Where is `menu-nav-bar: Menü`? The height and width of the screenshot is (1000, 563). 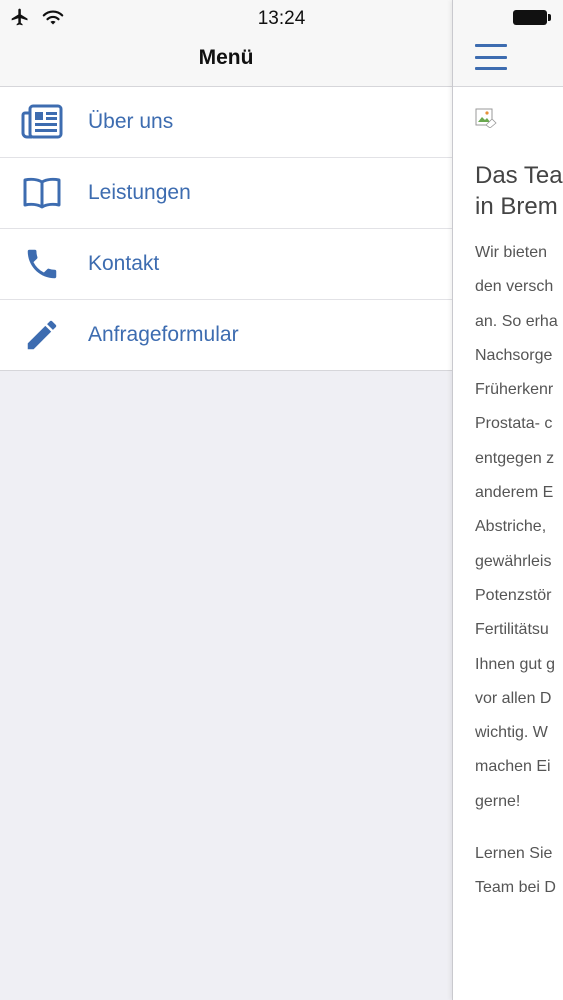 menu-nav-bar: Menü is located at coordinates (226, 61).